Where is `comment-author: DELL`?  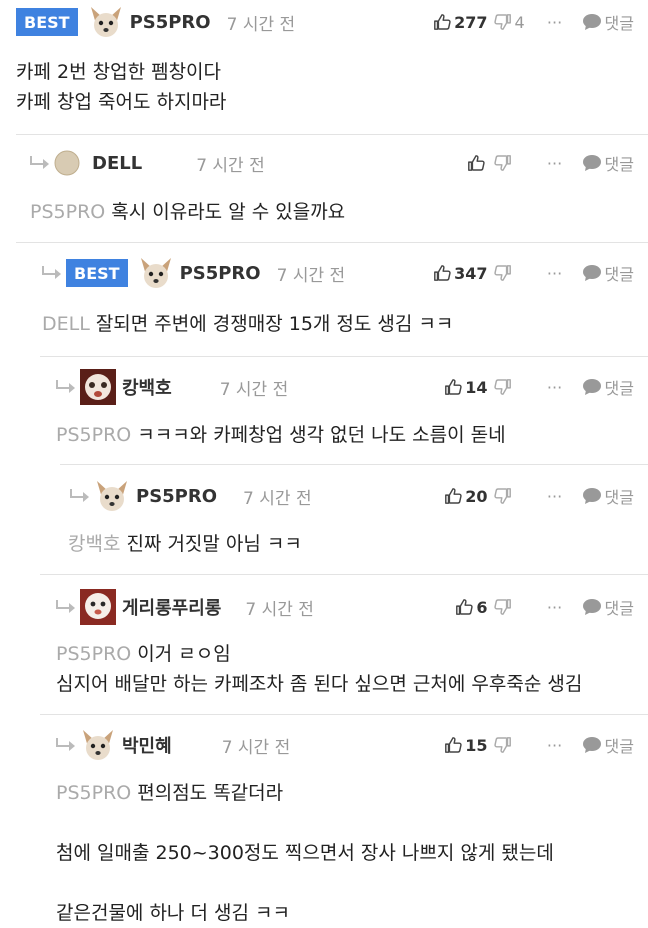 comment-author: DELL is located at coordinates (117, 163).